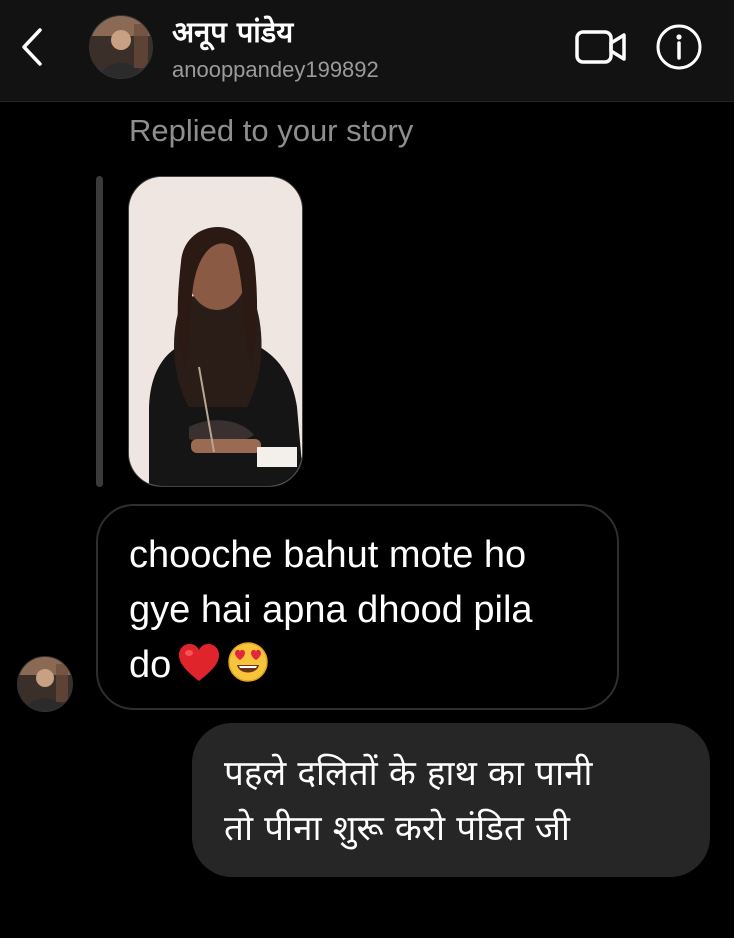 The height and width of the screenshot is (938, 734). I want to click on story-thumbnail, so click(215, 331).